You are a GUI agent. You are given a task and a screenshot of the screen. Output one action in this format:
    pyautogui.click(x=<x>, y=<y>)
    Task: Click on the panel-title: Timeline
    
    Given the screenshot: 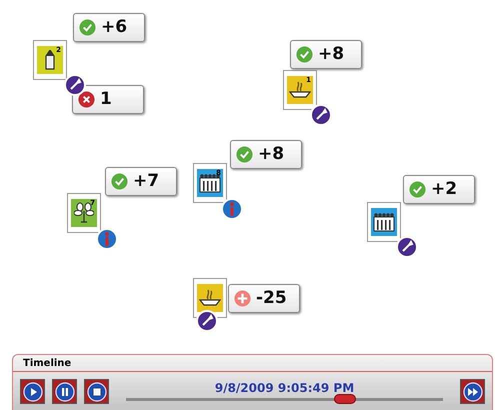 What is the action you would take?
    pyautogui.click(x=47, y=363)
    